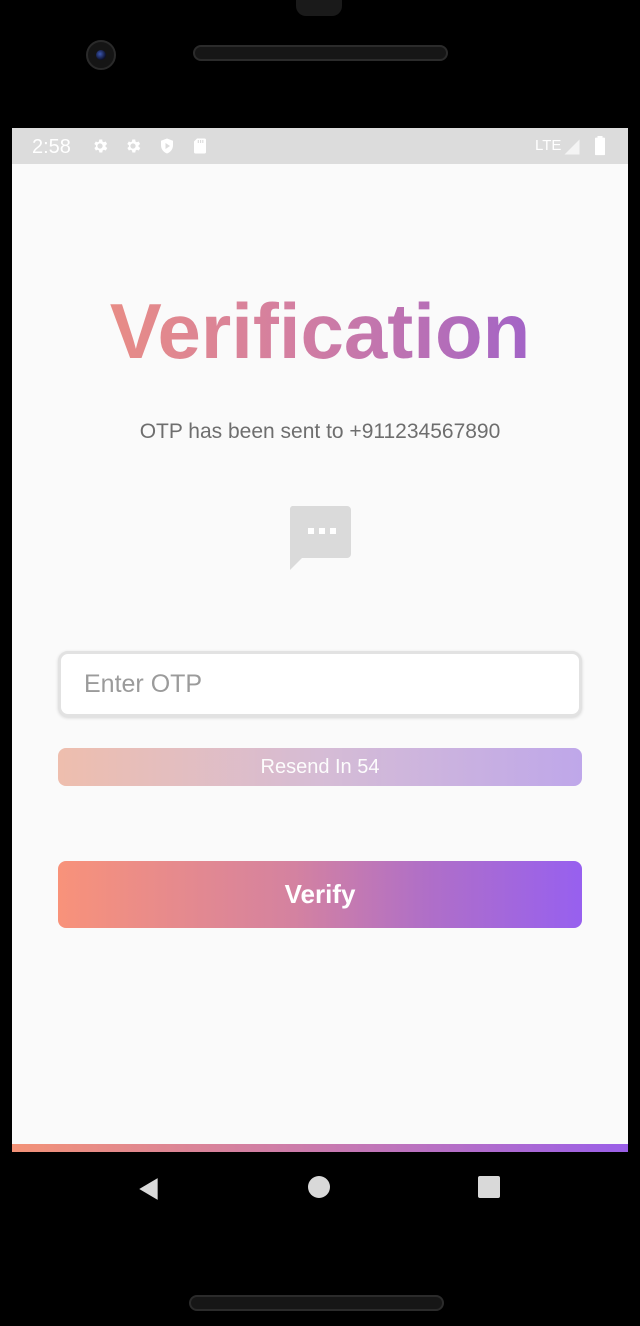 The image size is (640, 1326). I want to click on signal-icon, so click(572, 147).